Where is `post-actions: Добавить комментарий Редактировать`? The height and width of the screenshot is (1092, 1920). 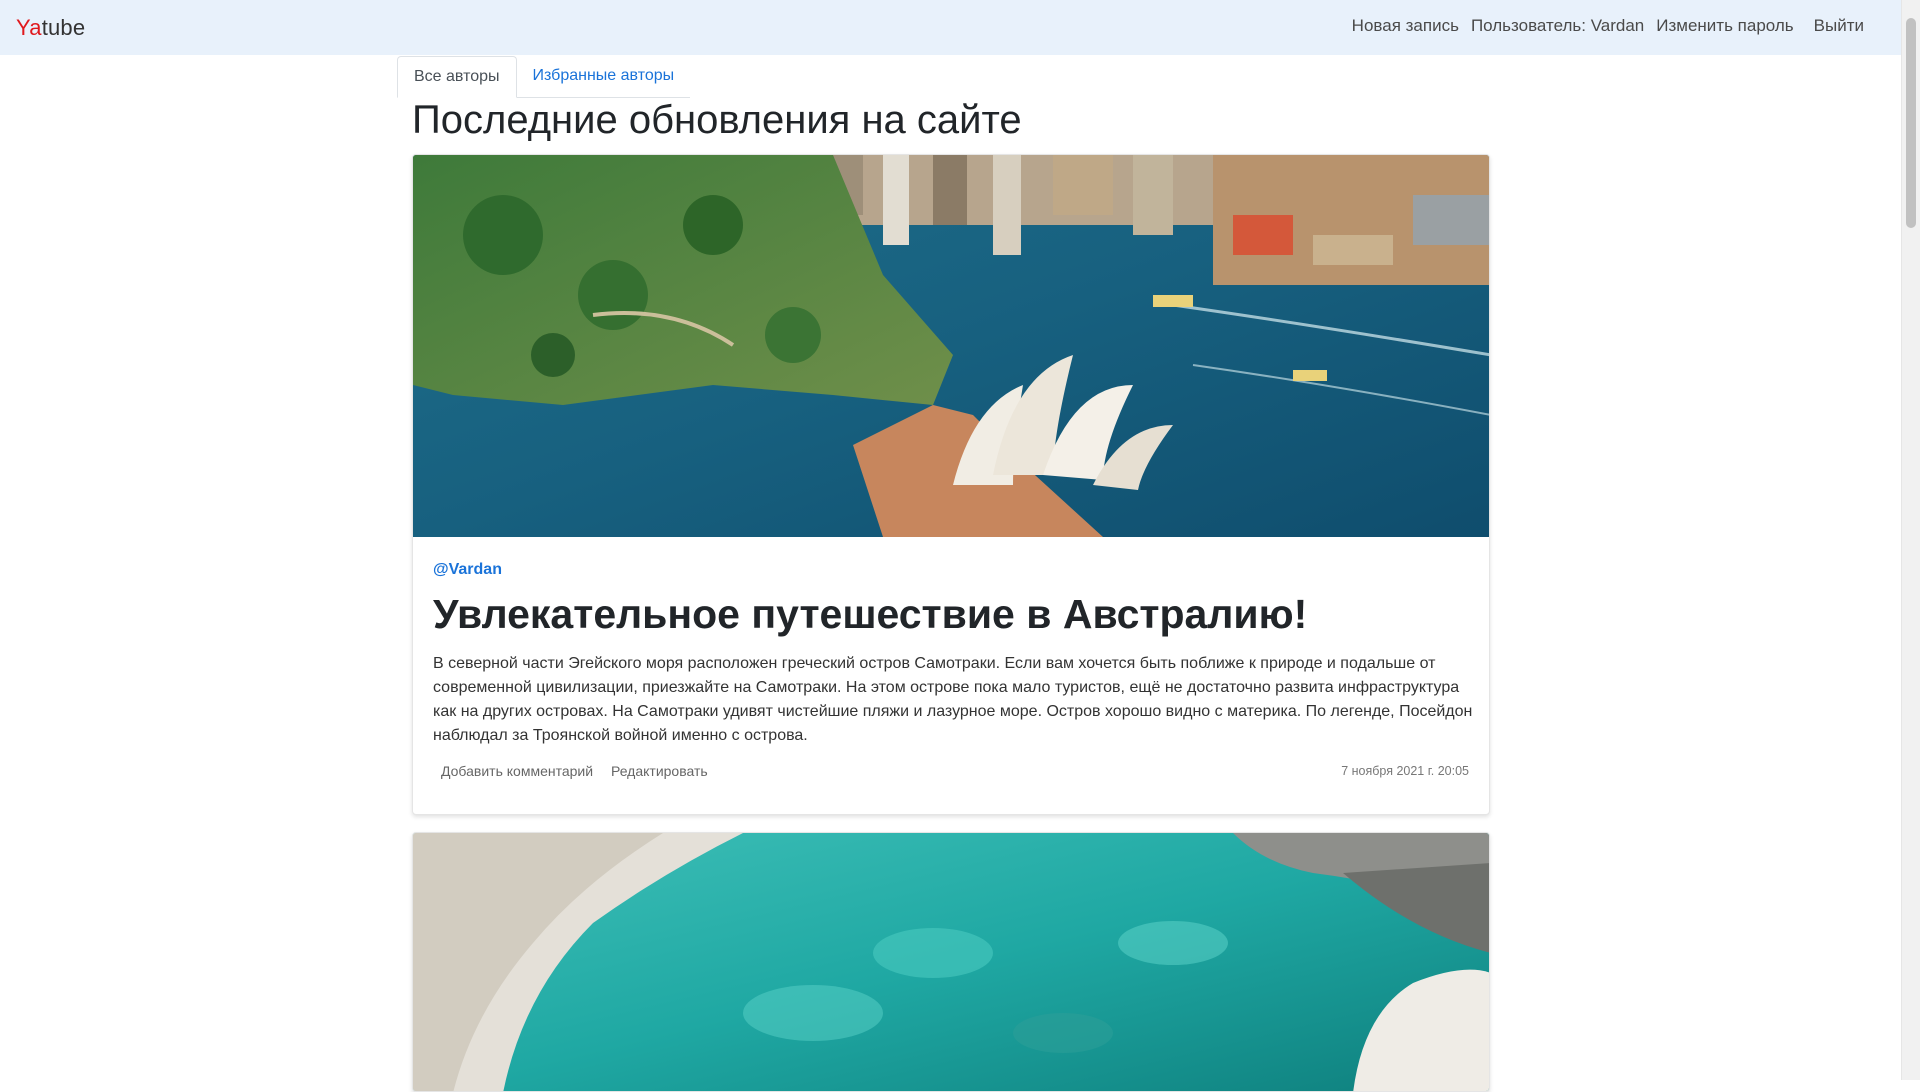
post-actions: Добавить комментарий Редактировать is located at coordinates (581, 771).